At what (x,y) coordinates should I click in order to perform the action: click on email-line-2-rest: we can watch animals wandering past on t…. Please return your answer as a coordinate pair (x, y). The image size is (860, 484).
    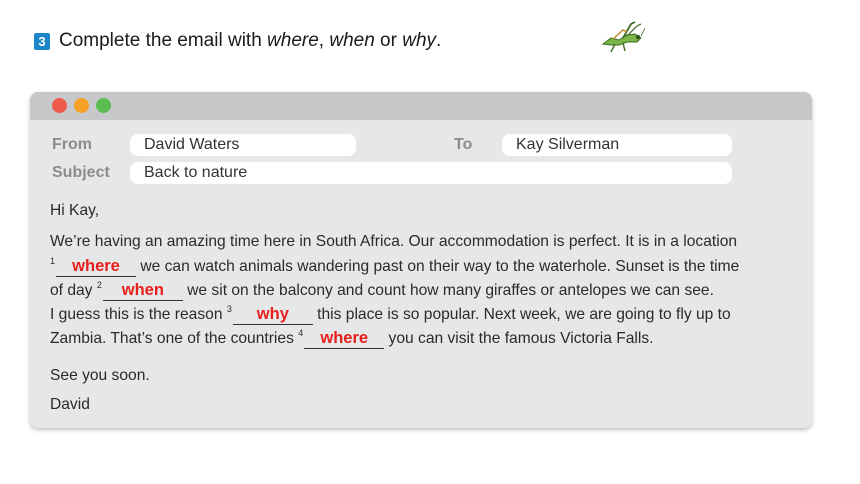
    Looking at the image, I should click on (438, 266).